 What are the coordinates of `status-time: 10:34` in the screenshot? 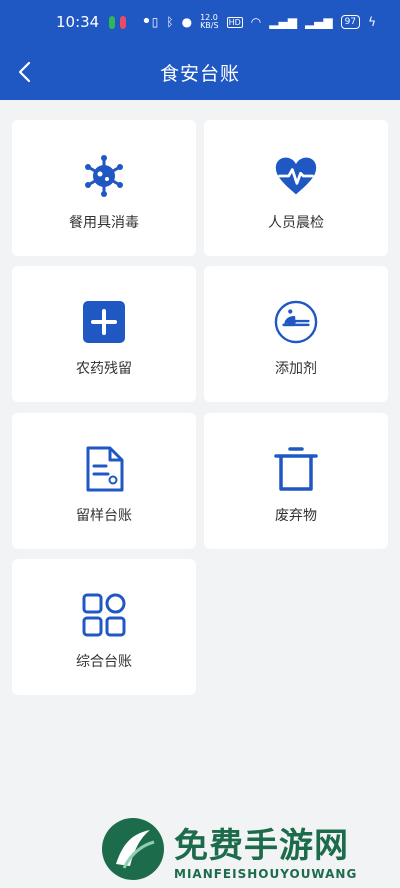 It's located at (78, 22).